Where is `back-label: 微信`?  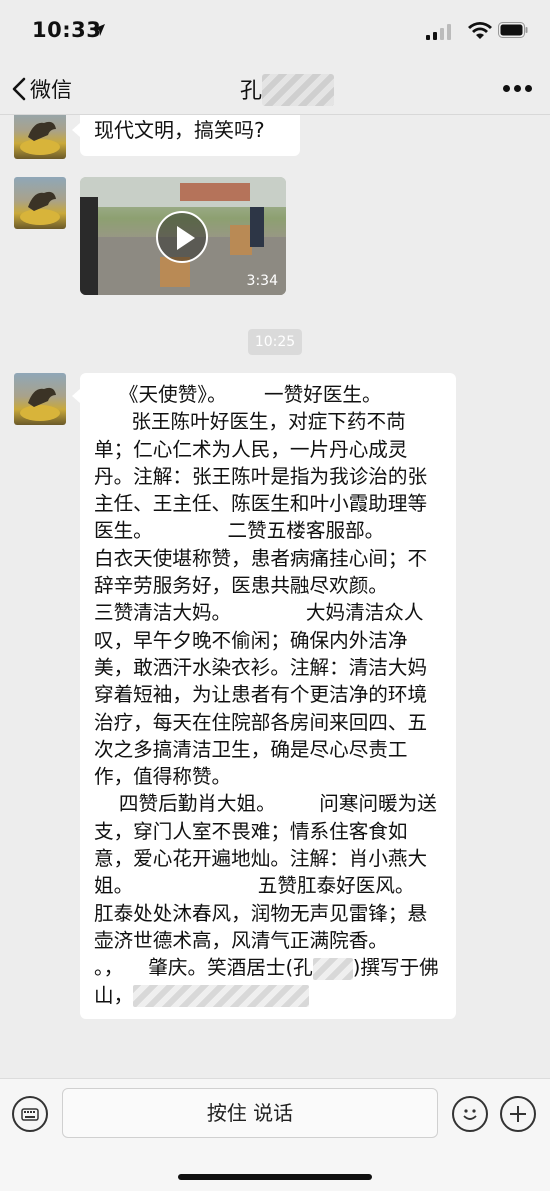 back-label: 微信 is located at coordinates (51, 90).